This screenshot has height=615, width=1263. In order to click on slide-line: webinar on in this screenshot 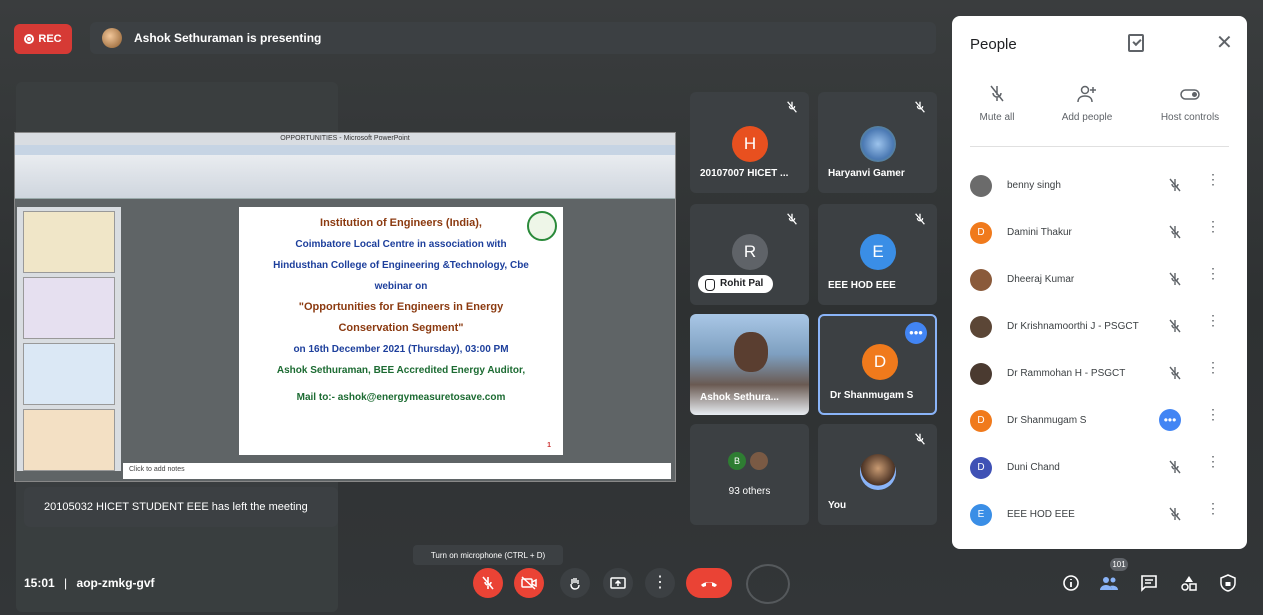, I will do `click(401, 286)`.